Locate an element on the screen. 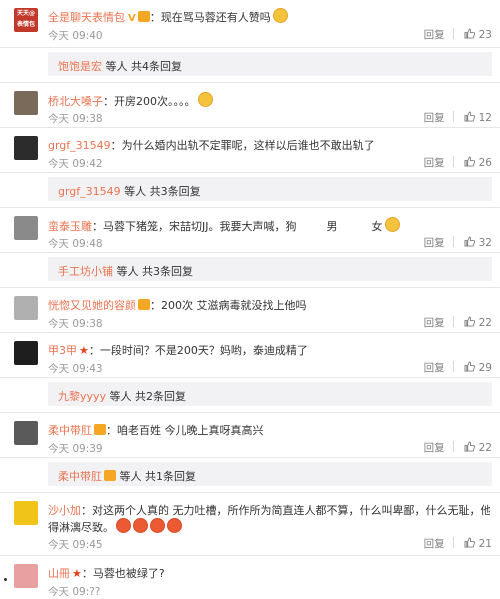 This screenshot has height=599, width=500. comment-item: 蛮泰玉雕：马蓉下猪笼，宋喆切JJ。我要大声喊，狗 男 女 今天 09:48 回复 32 is located at coordinates (250, 230).